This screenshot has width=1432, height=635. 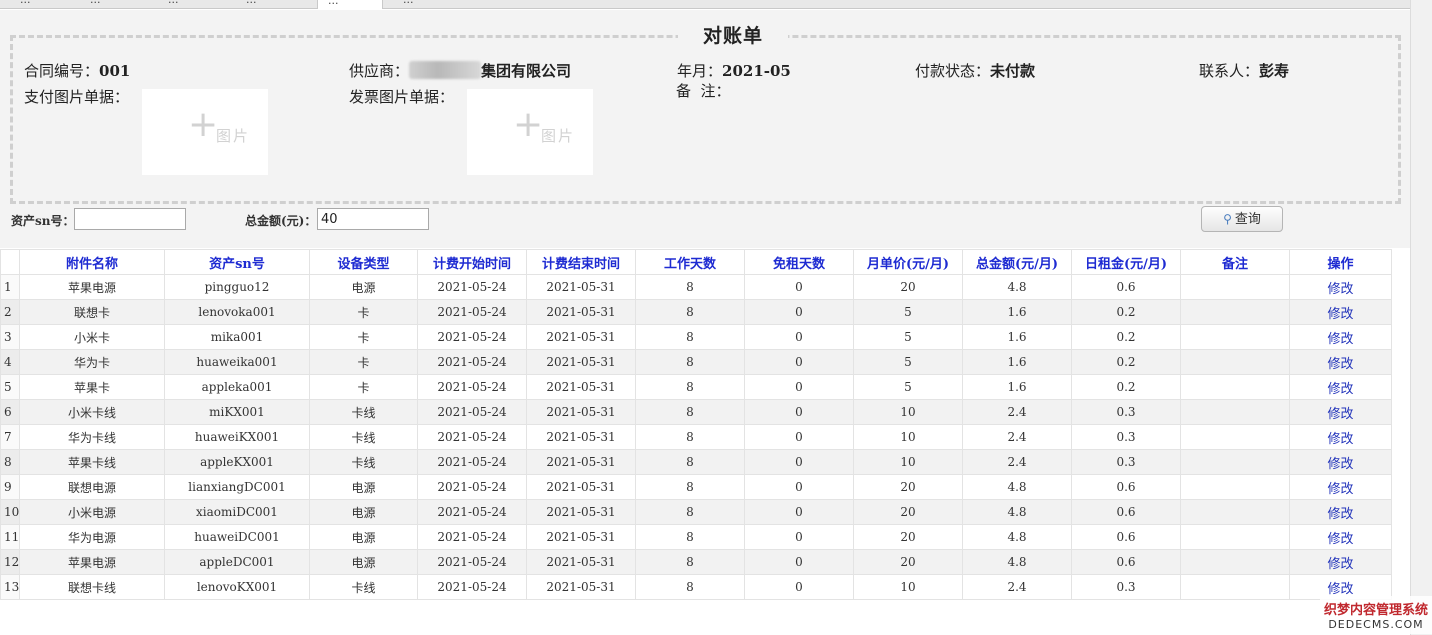 What do you see at coordinates (1244, 71) in the screenshot?
I see `contact-person: 联系人：彭寿` at bounding box center [1244, 71].